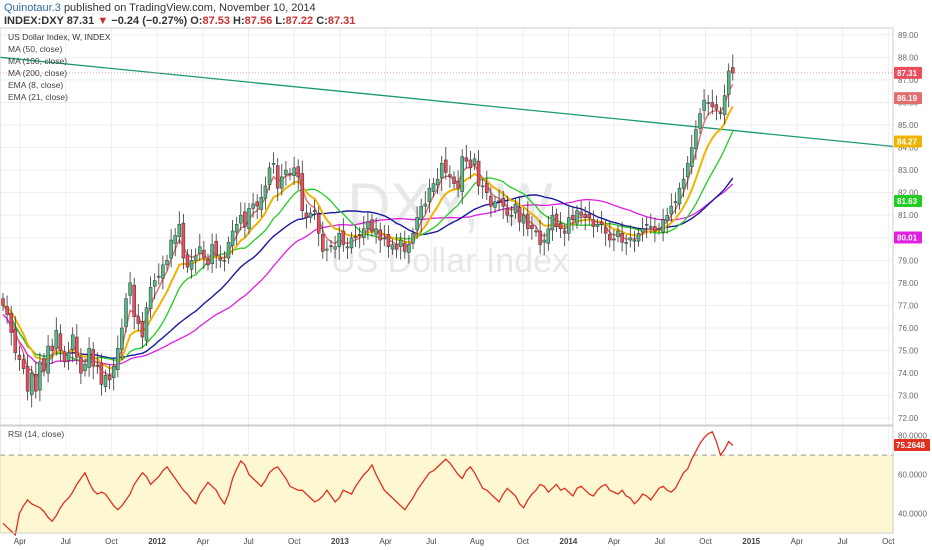 The image size is (932, 550). I want to click on price-tick-label: 81.00, so click(908, 215).